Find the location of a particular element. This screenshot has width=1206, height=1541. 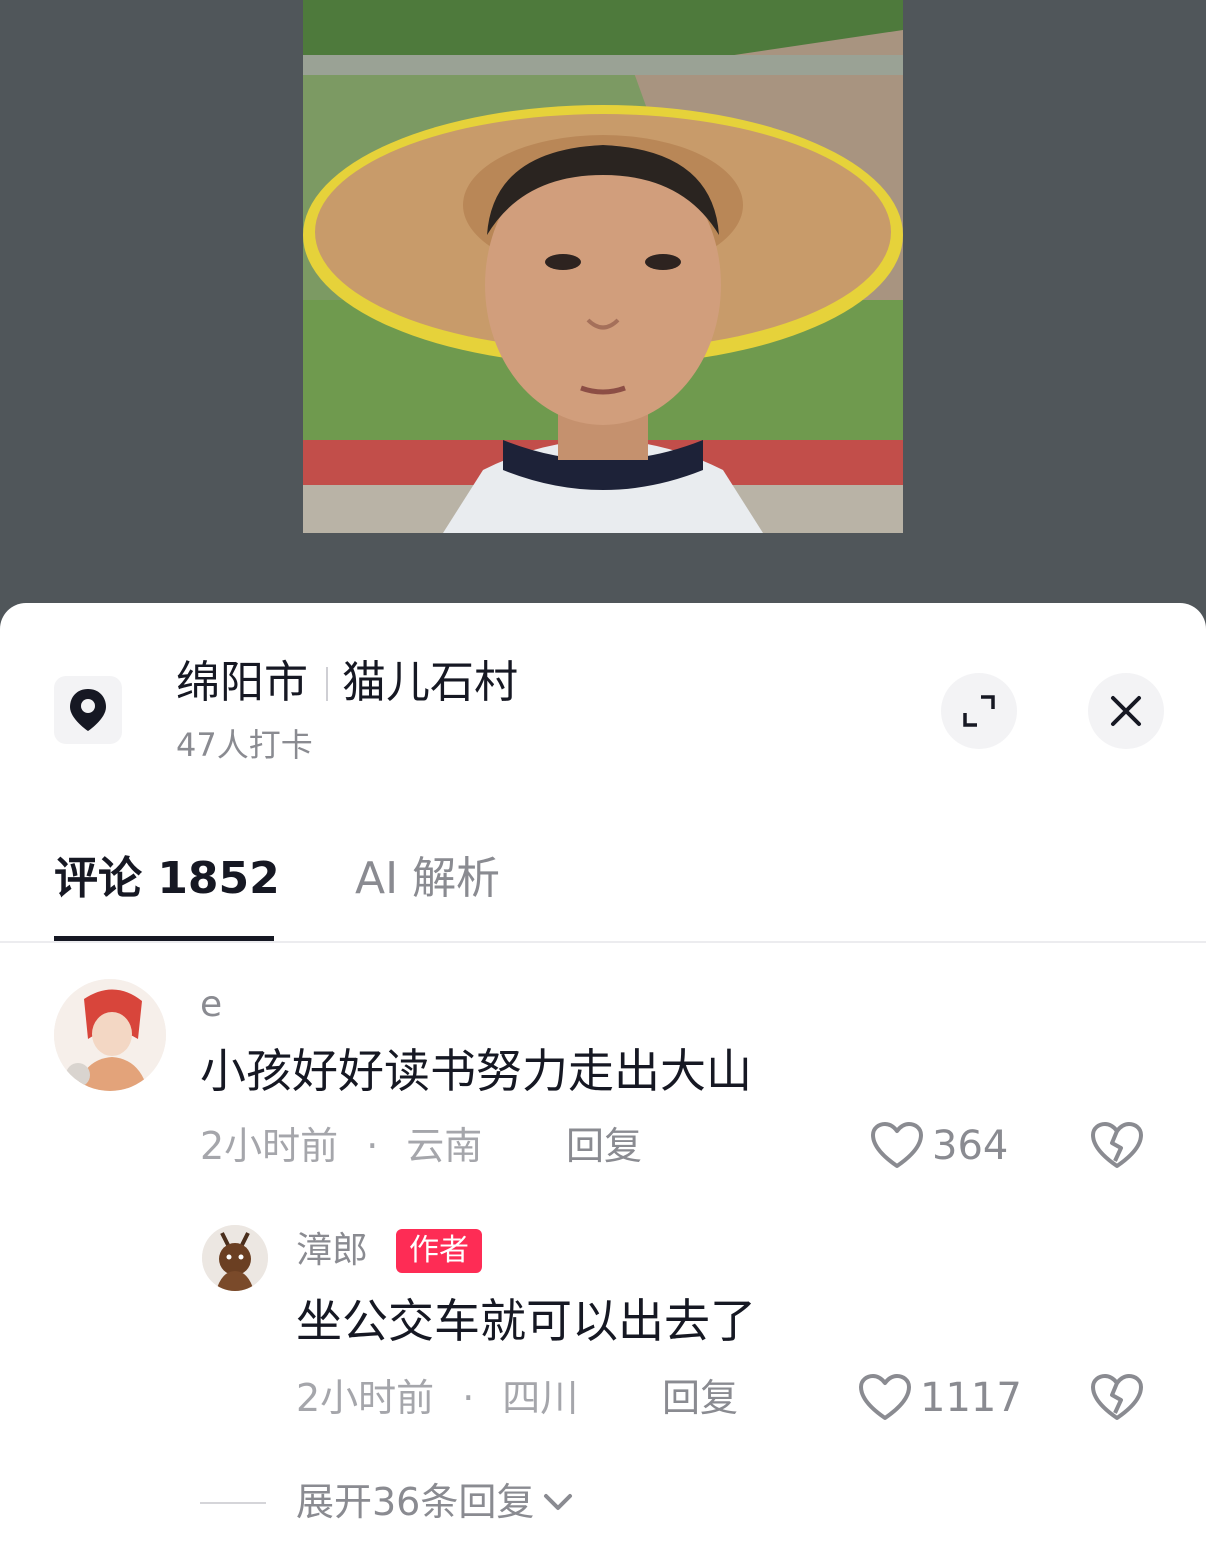

dislike-button is located at coordinates (1117, 1148).